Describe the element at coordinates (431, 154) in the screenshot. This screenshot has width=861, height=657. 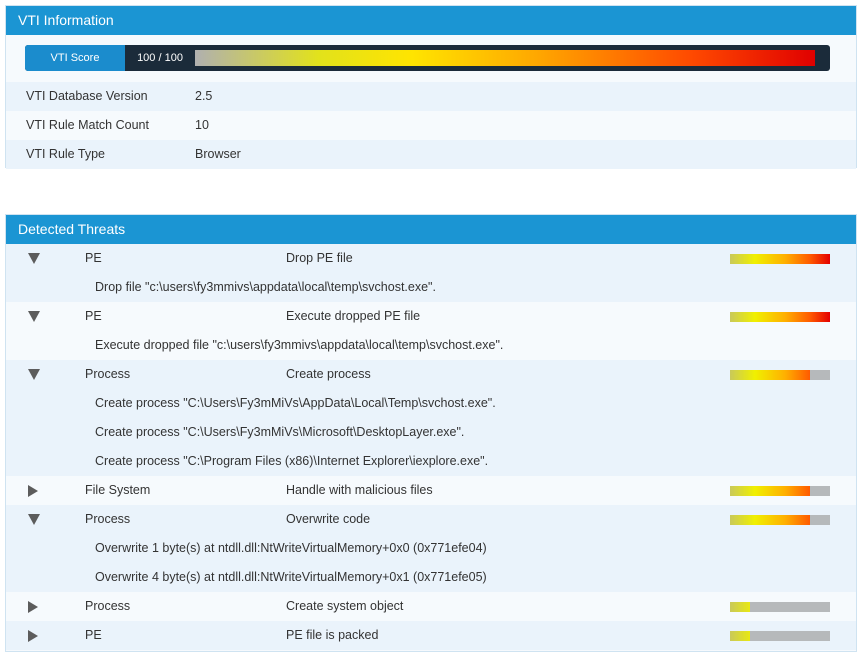
I see `vti-info-row: VTI Rule Type Browser` at that location.